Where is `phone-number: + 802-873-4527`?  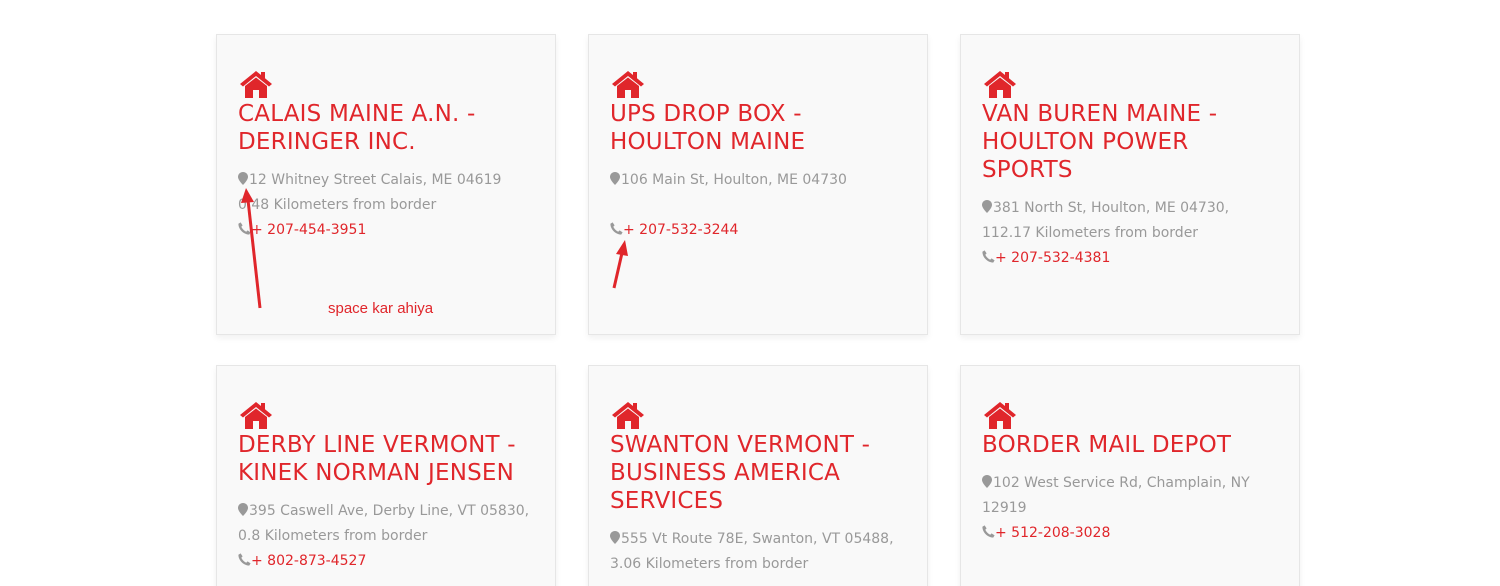
phone-number: + 802-873-4527 is located at coordinates (308, 561).